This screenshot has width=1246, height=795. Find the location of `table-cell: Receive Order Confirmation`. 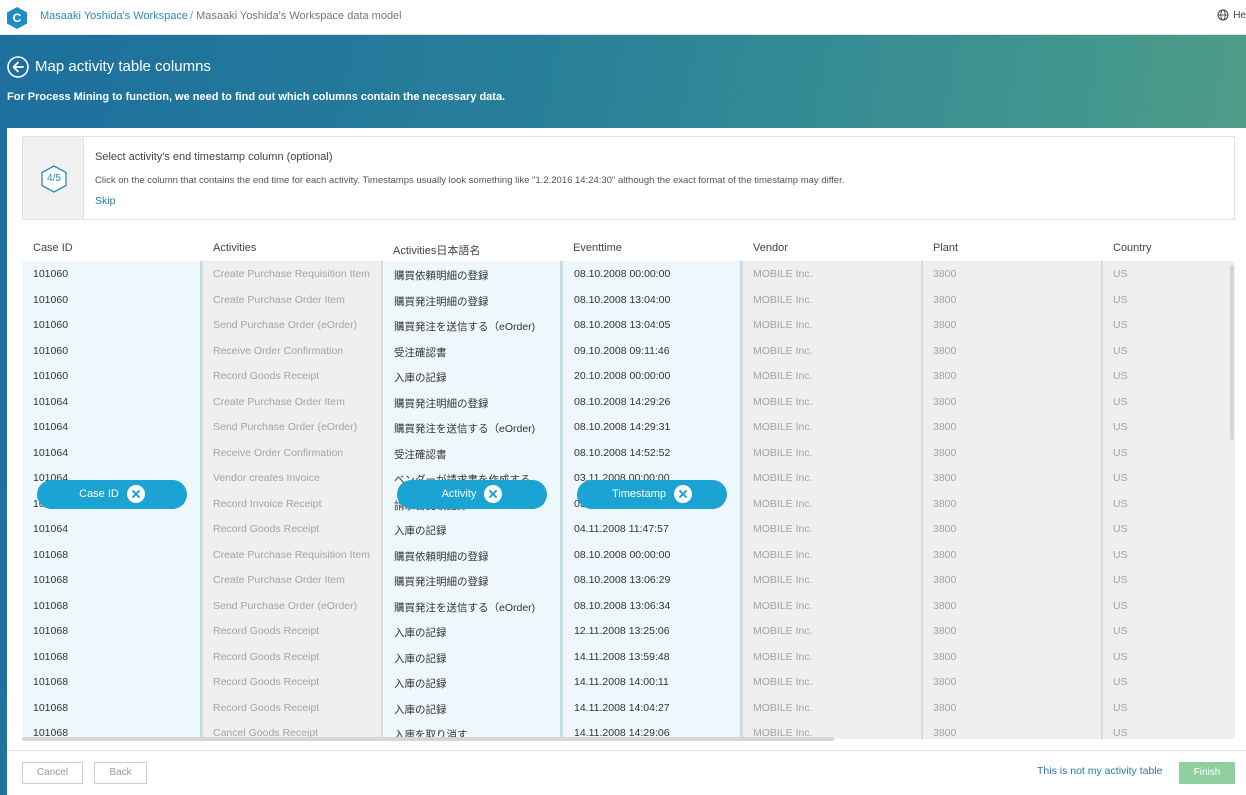

table-cell: Receive Order Confirmation is located at coordinates (278, 350).